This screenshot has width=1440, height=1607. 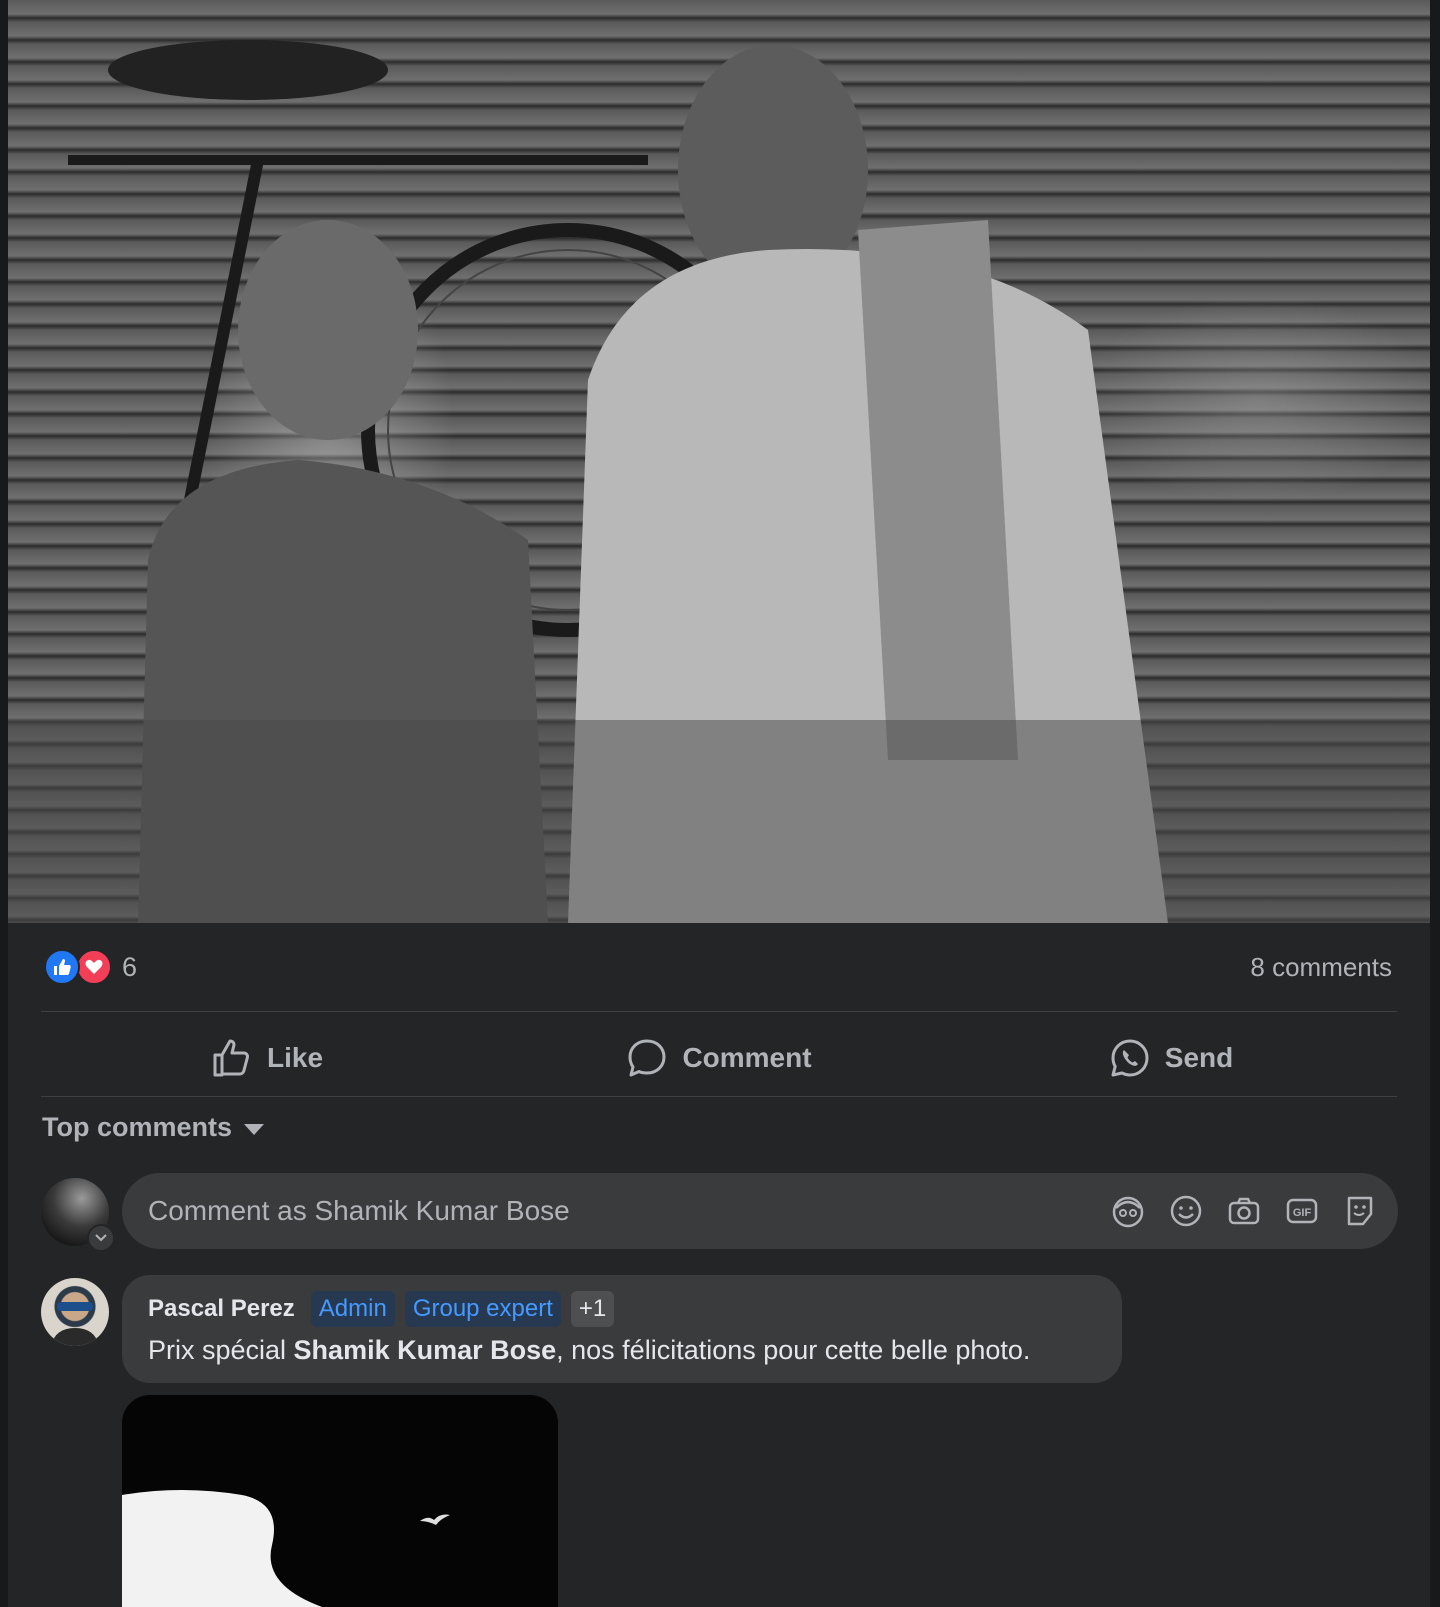 I want to click on send-button: Send, so click(x=1171, y=1058).